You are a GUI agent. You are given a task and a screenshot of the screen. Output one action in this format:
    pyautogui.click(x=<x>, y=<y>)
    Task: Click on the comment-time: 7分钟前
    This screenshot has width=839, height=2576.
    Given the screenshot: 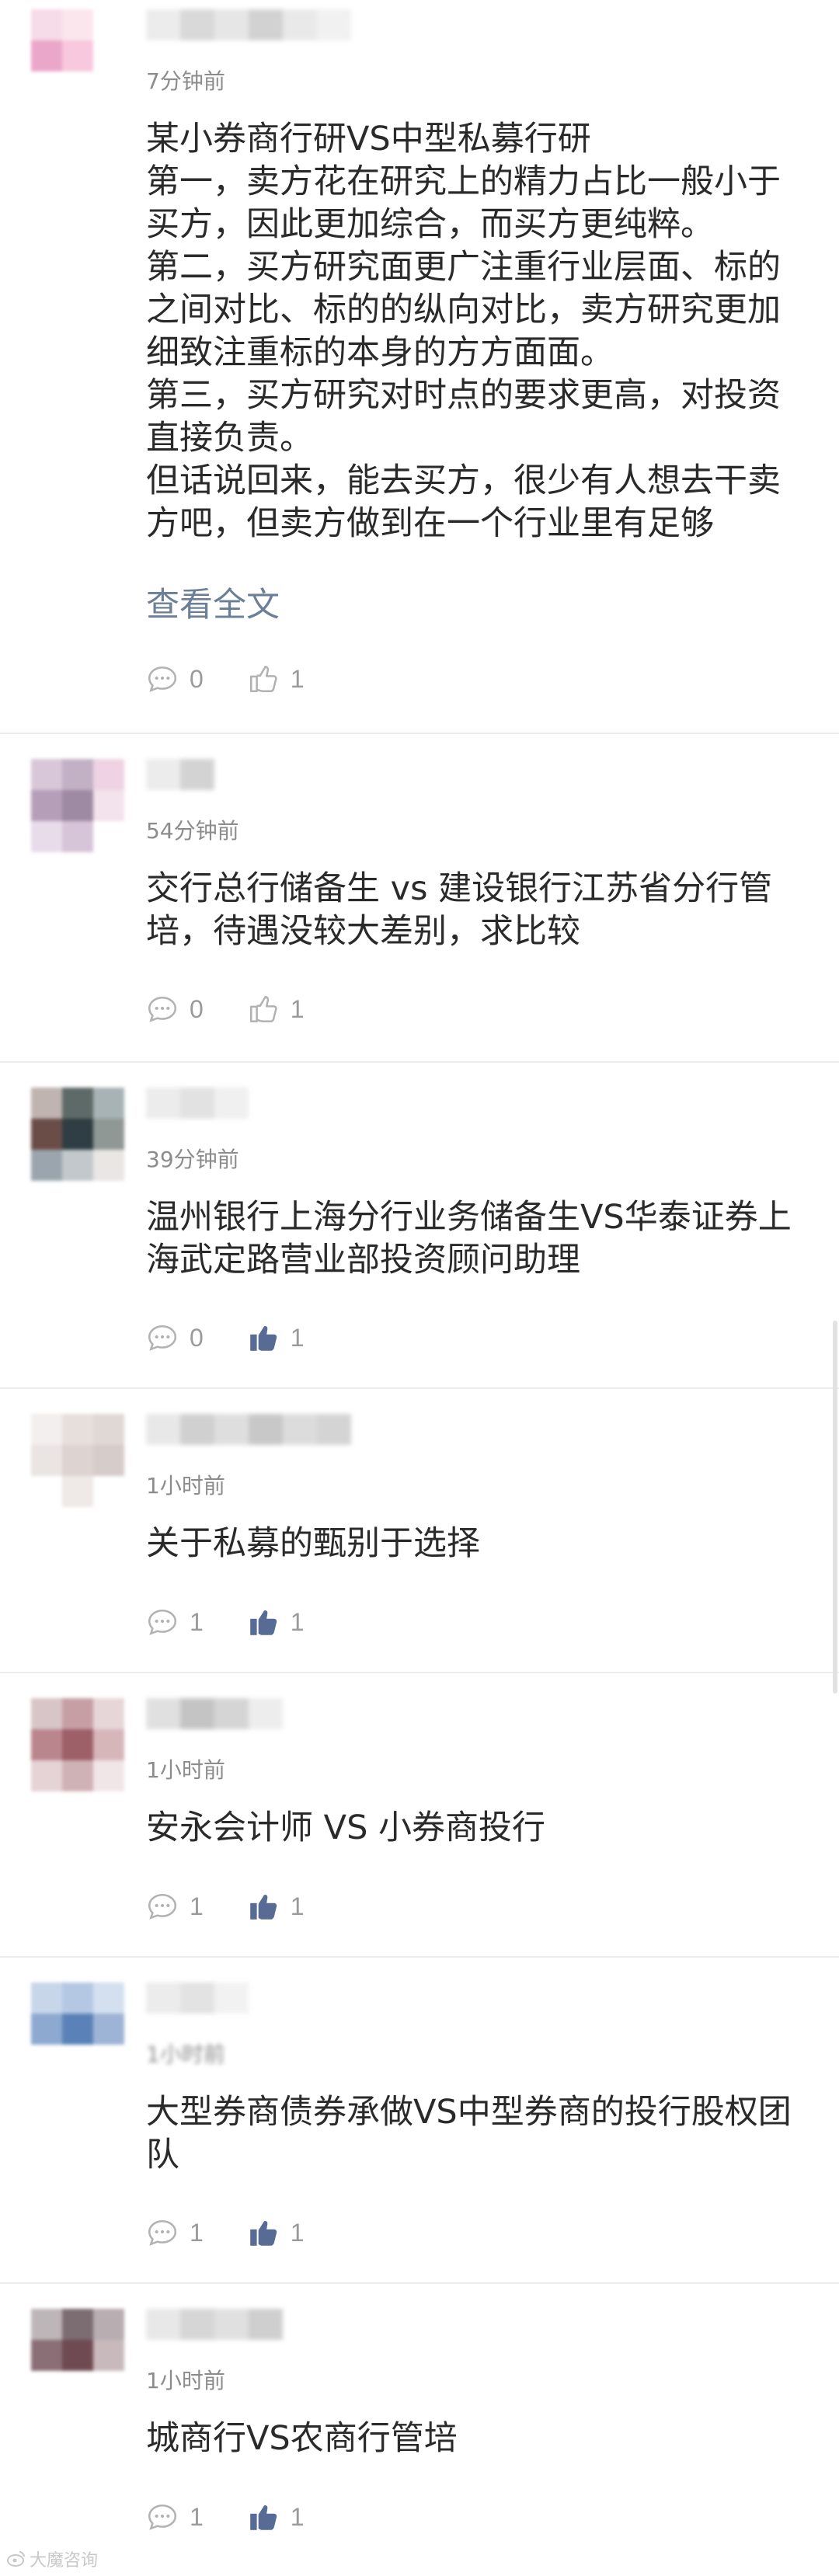 What is the action you would take?
    pyautogui.click(x=186, y=81)
    